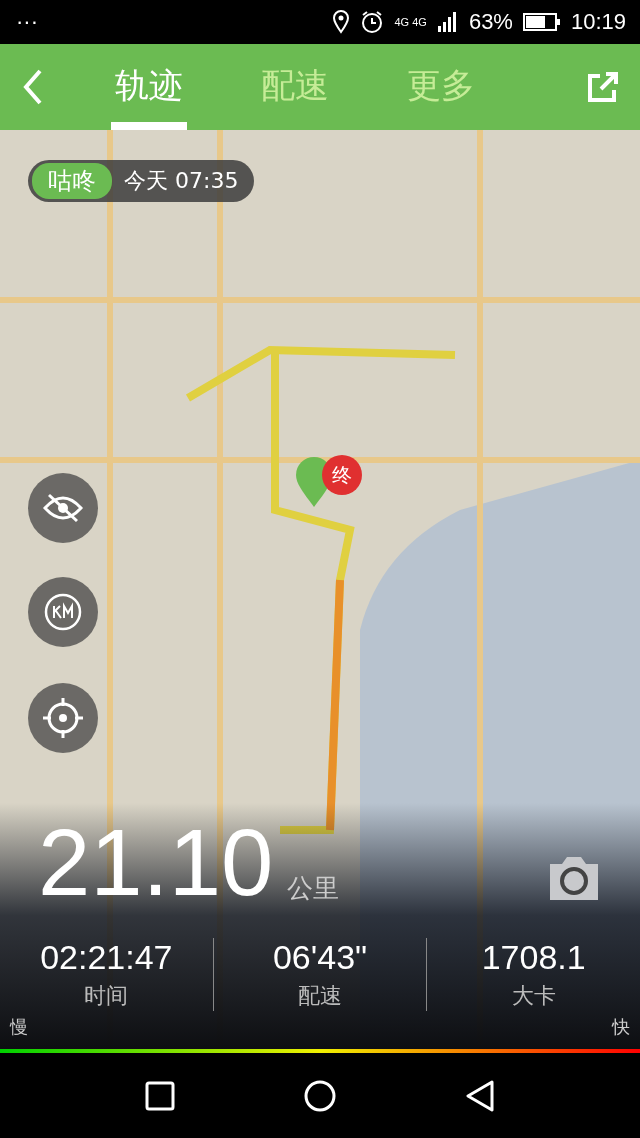 The image size is (640, 1138). I want to click on recents-icon, so click(159, 1095).